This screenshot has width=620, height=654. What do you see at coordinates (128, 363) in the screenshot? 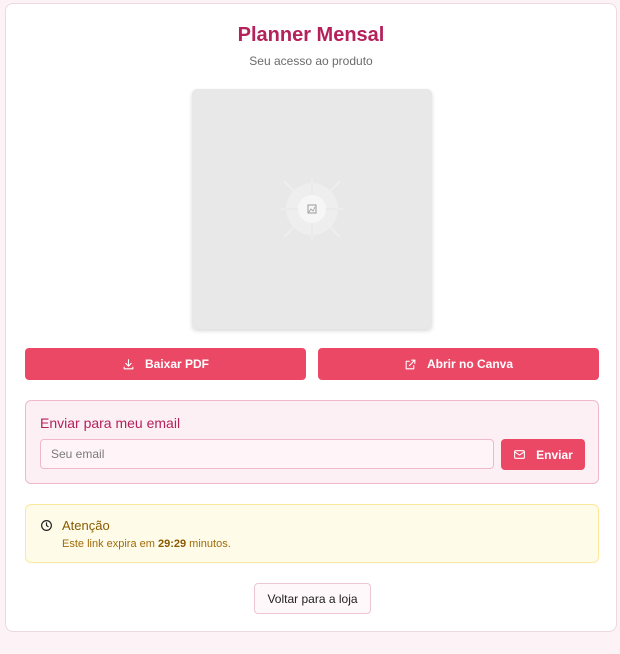
I see `download-icon` at bounding box center [128, 363].